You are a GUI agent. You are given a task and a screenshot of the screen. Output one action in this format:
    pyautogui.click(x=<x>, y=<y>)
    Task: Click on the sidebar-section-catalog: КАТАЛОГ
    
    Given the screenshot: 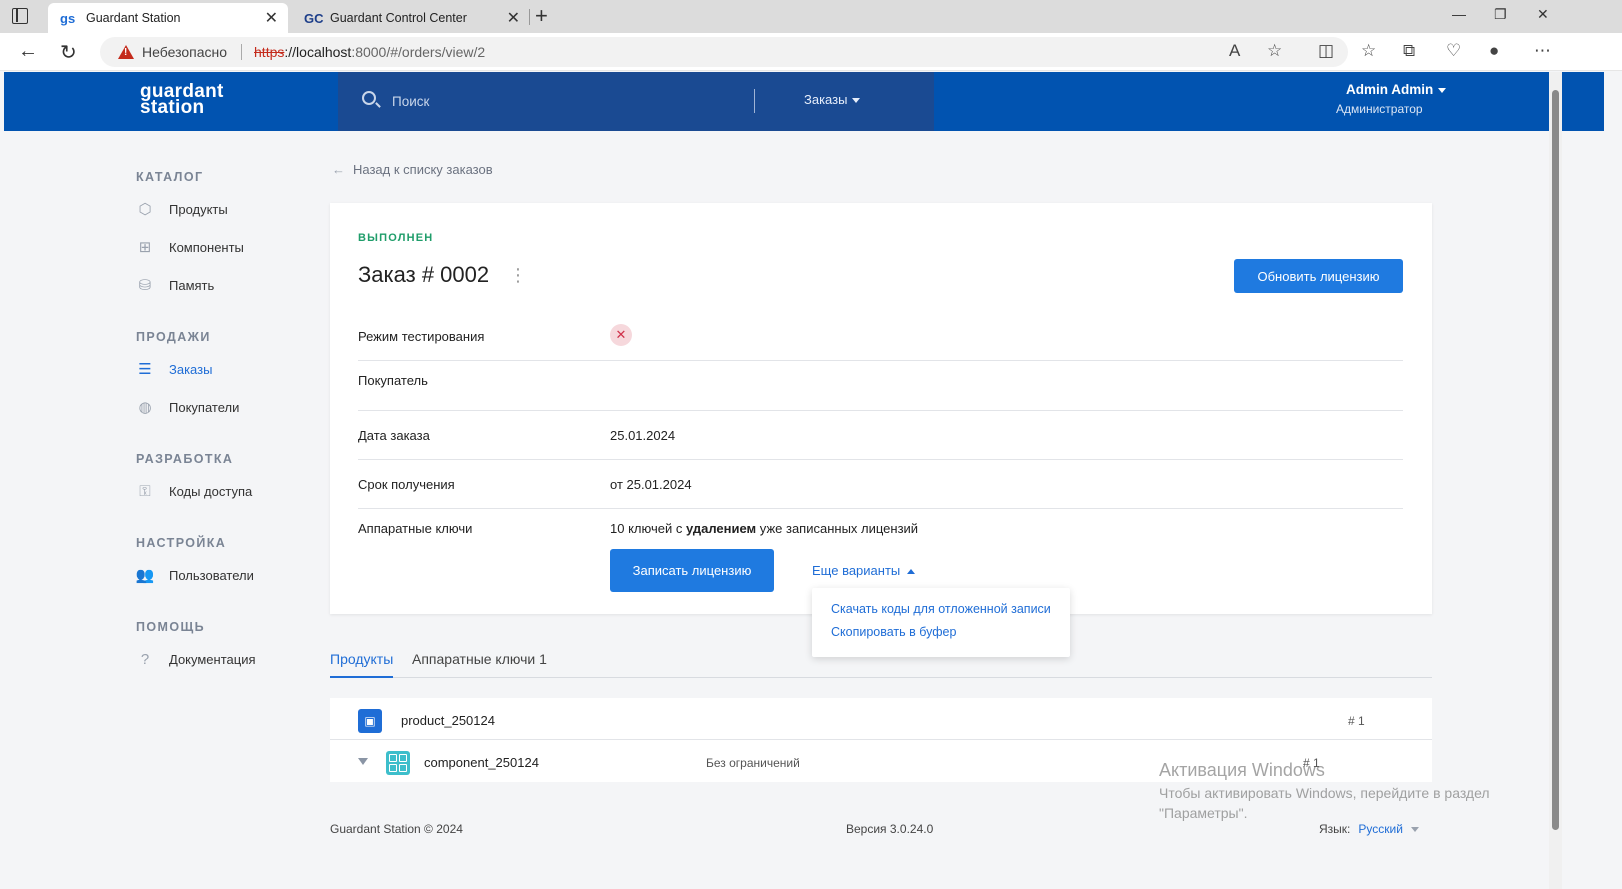 What is the action you would take?
    pyautogui.click(x=170, y=177)
    